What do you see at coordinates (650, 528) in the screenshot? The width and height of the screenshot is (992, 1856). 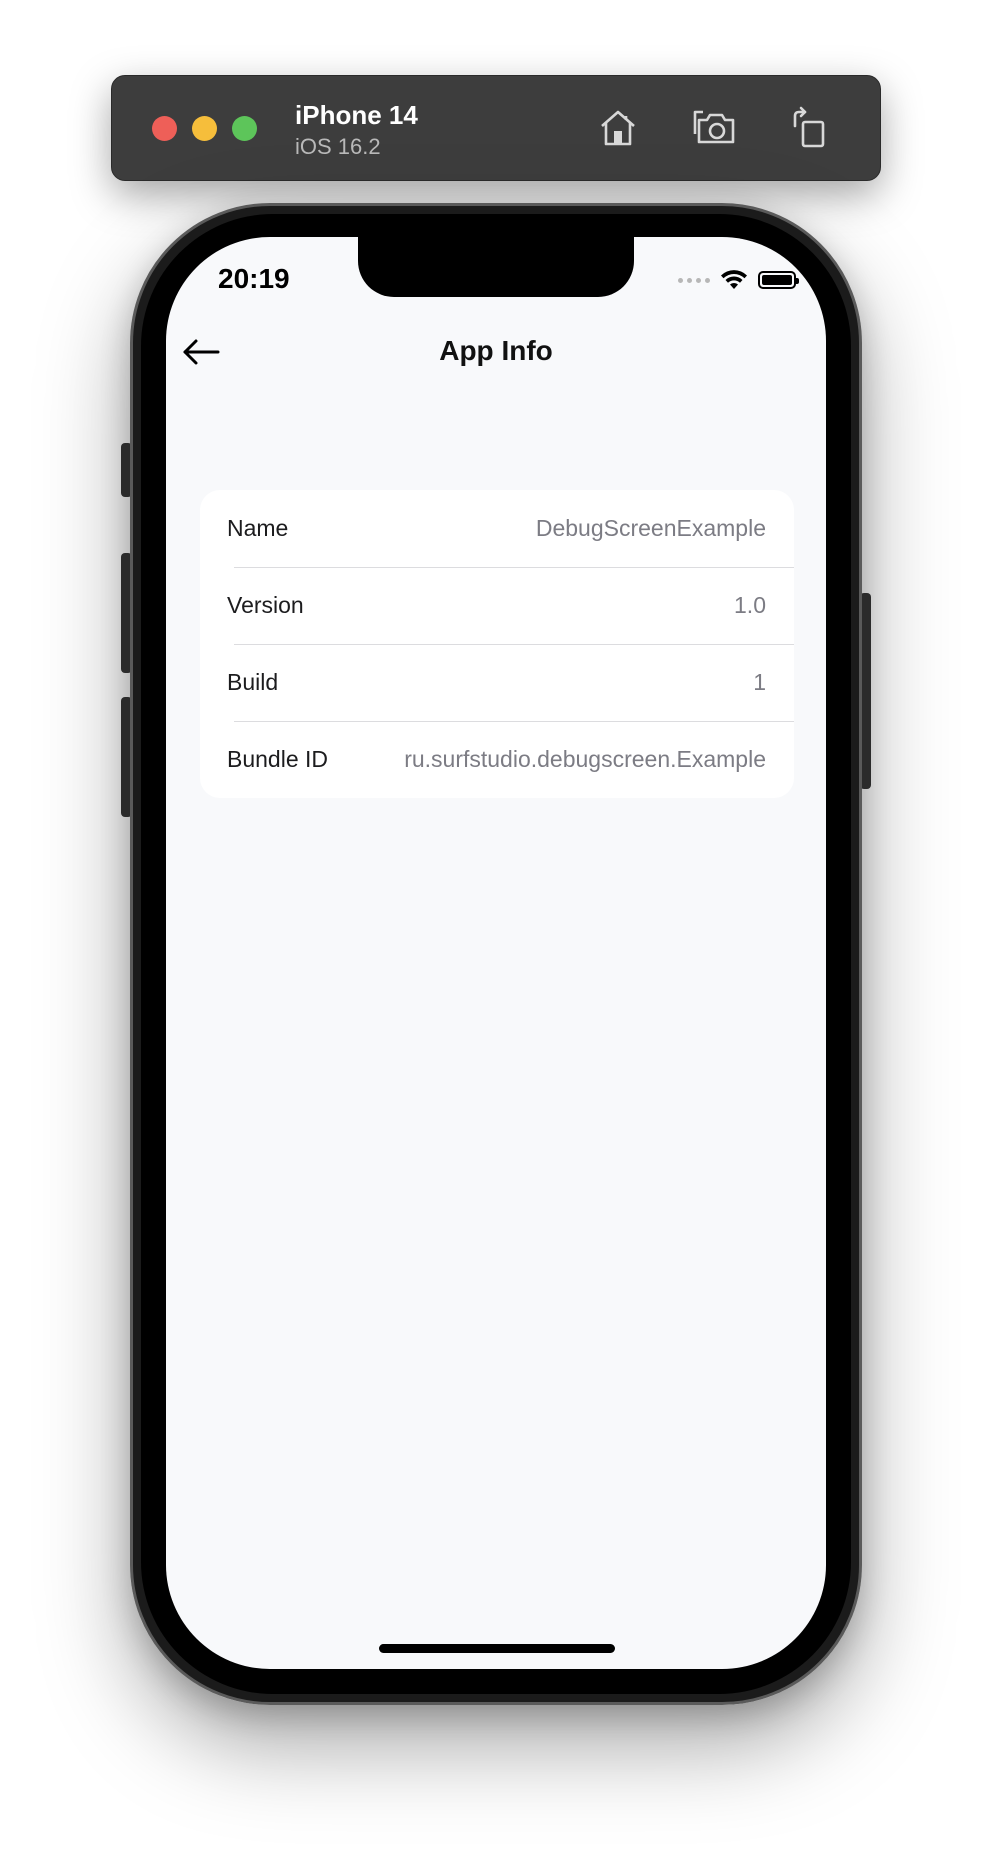 I see `row-value: DebugScreenExample` at bounding box center [650, 528].